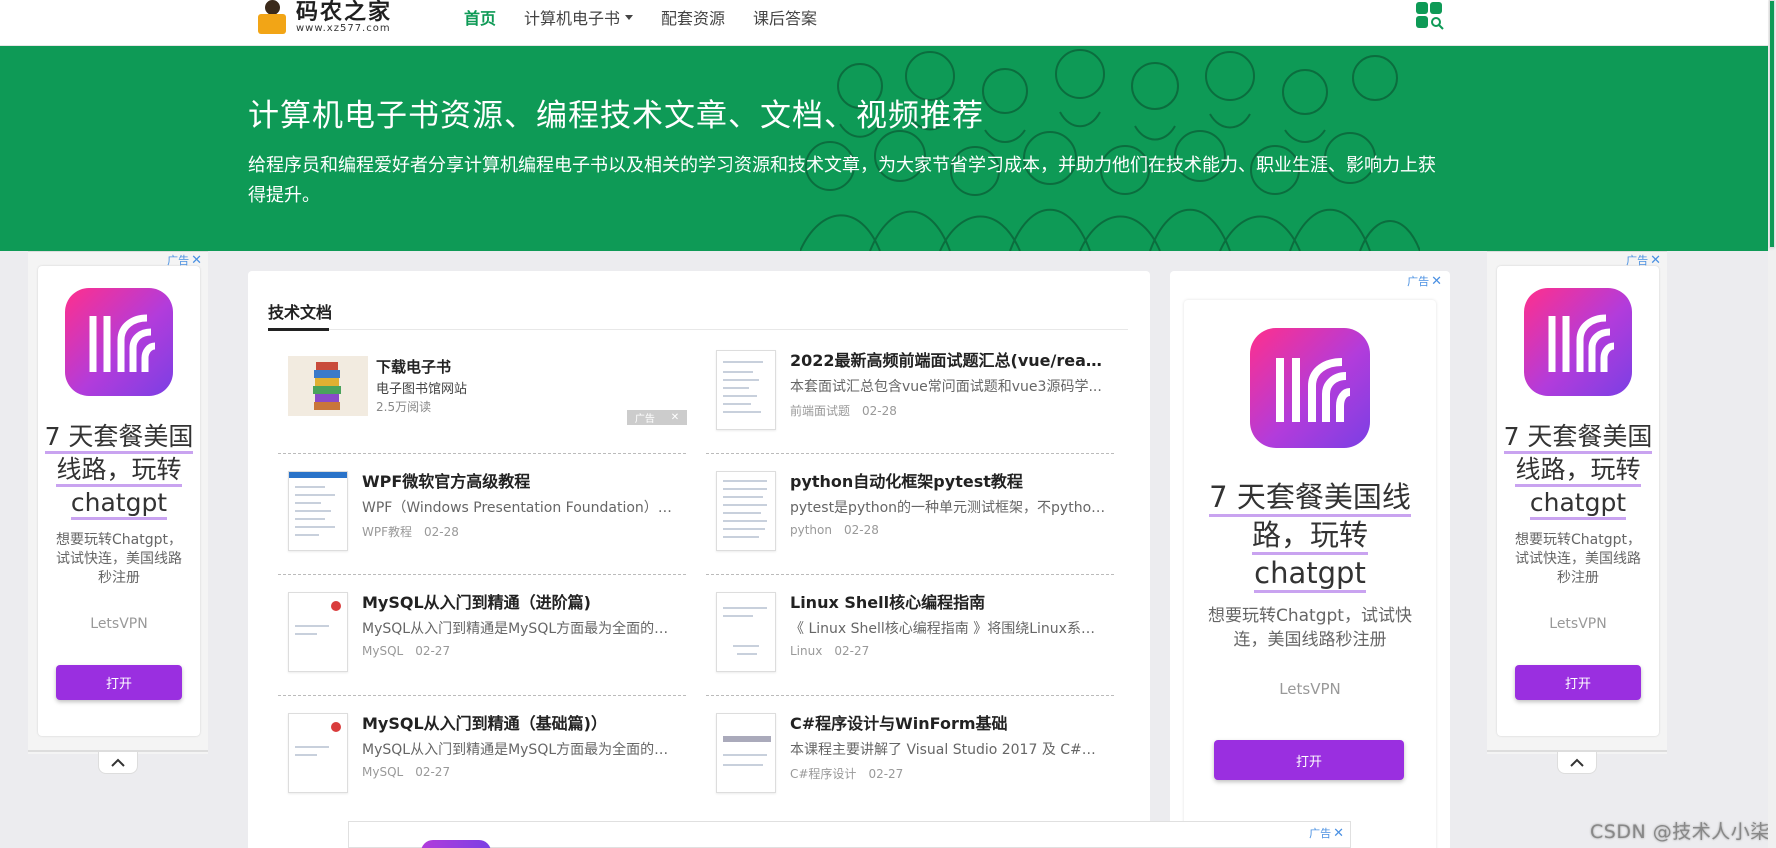 The height and width of the screenshot is (848, 1776). I want to click on logo-title: 码农之家, so click(344, 12).